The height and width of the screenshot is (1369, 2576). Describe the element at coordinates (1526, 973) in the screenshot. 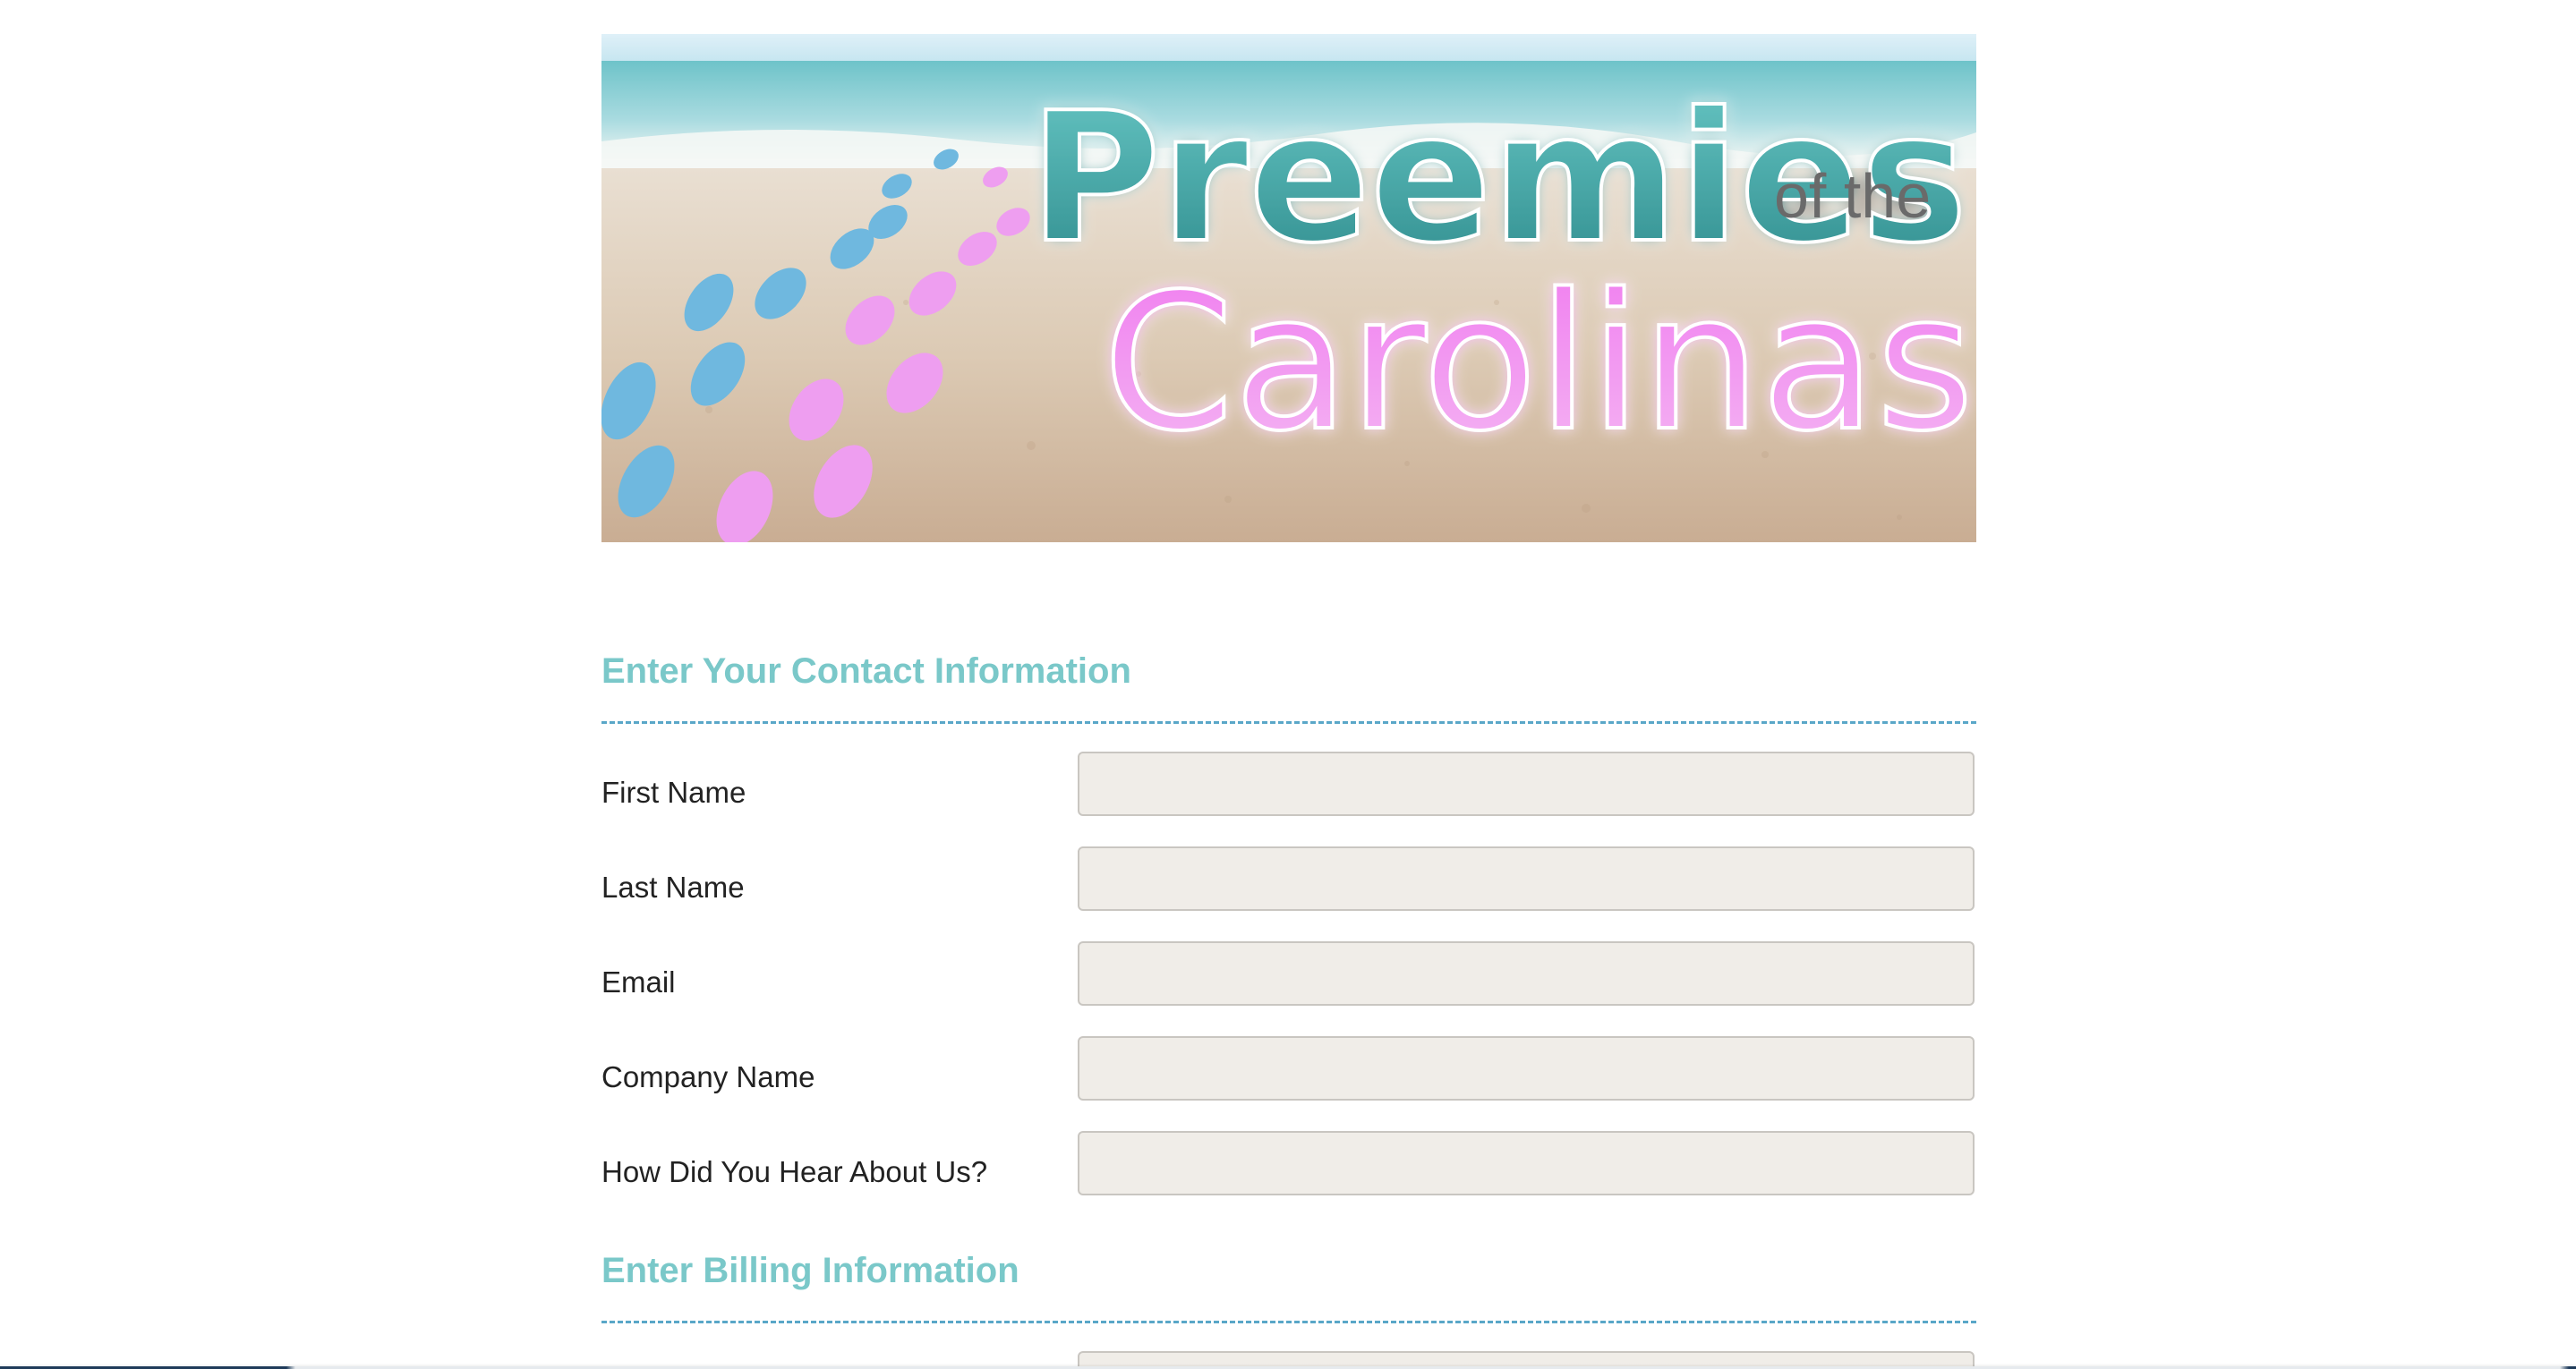

I see `email-input` at that location.